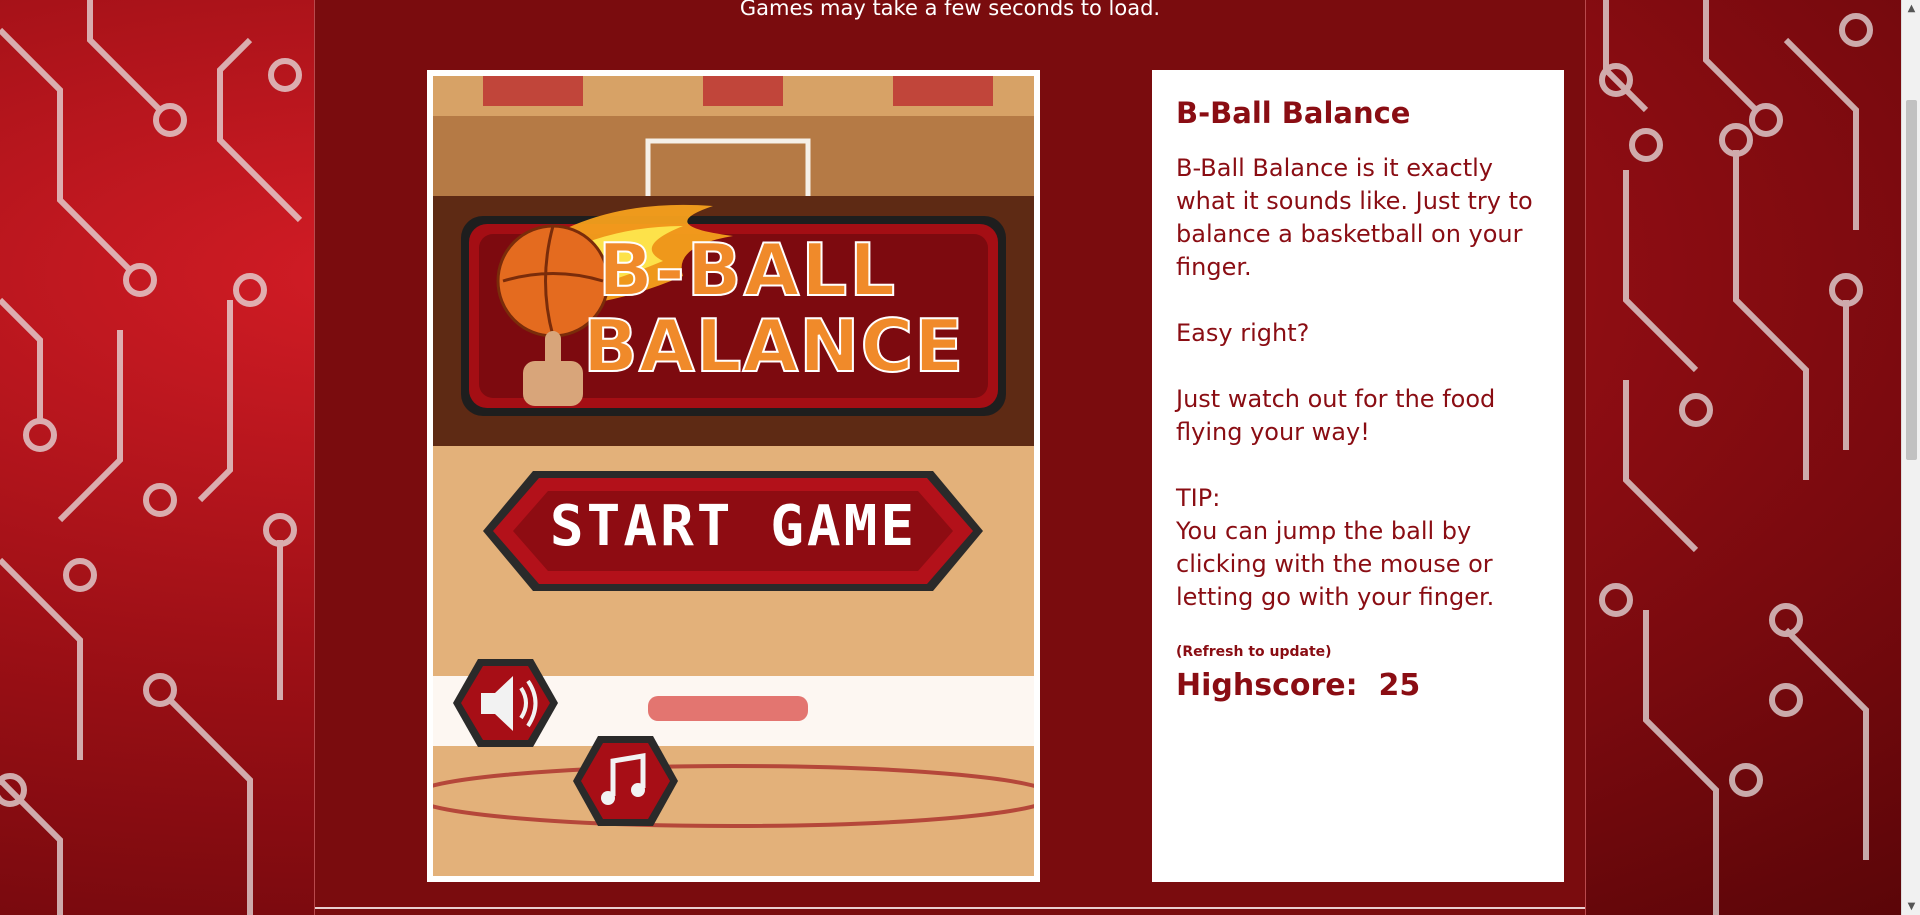 This screenshot has width=1920, height=915. I want to click on bottom-divider, so click(950, 908).